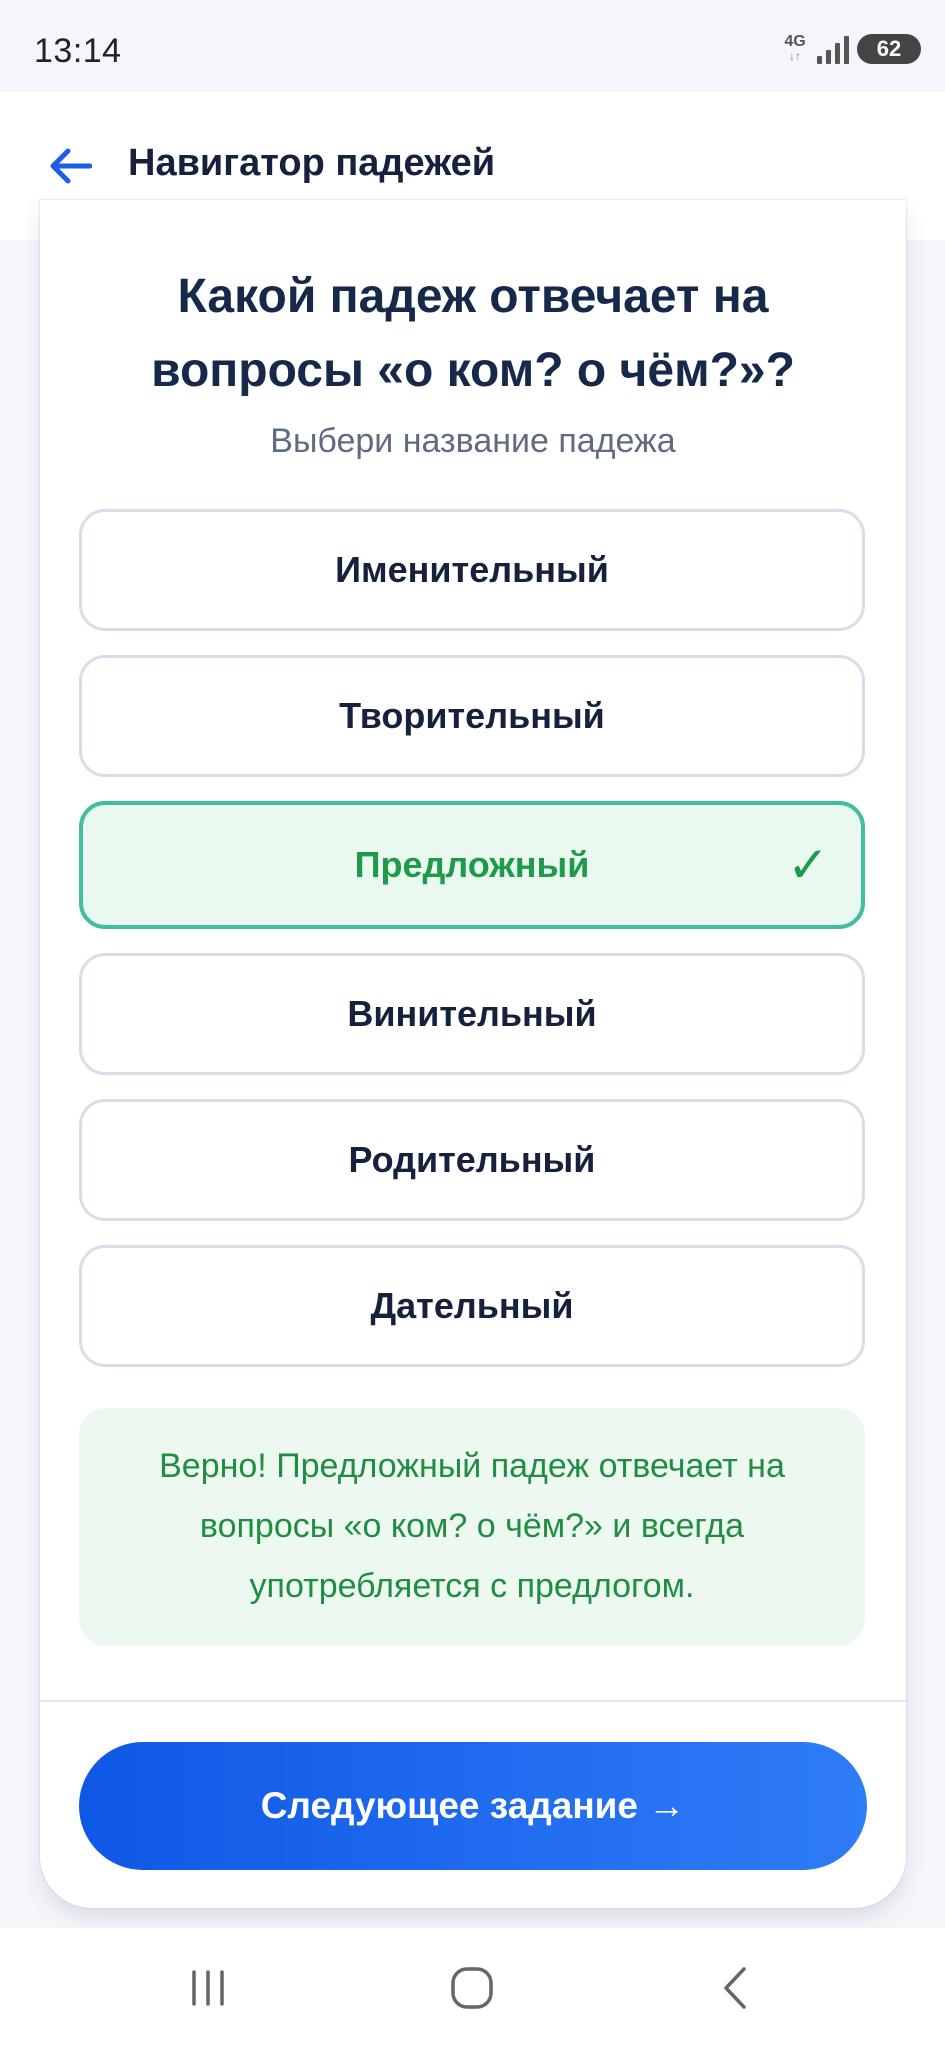 This screenshot has width=945, height=2048. What do you see at coordinates (473, 1806) in the screenshot?
I see `next-task-button: Следующее задание →` at bounding box center [473, 1806].